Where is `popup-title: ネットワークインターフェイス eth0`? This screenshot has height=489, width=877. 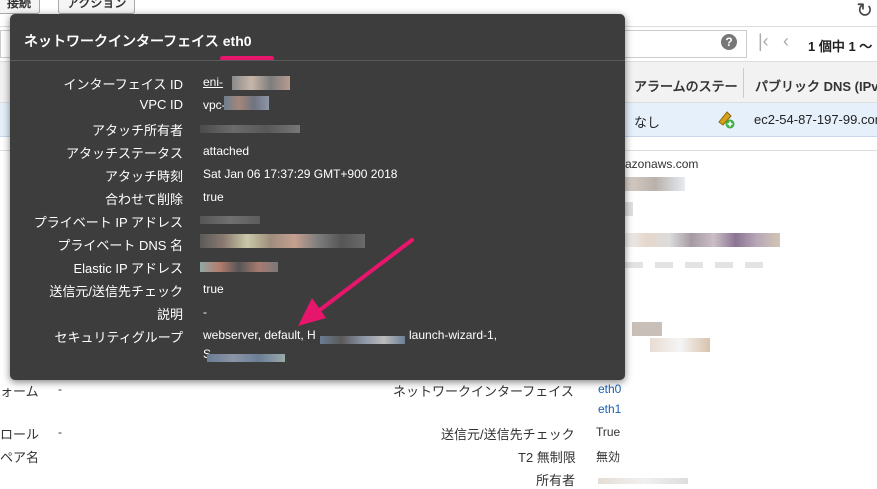
popup-title: ネットワークインターフェイス eth0 is located at coordinates (138, 41).